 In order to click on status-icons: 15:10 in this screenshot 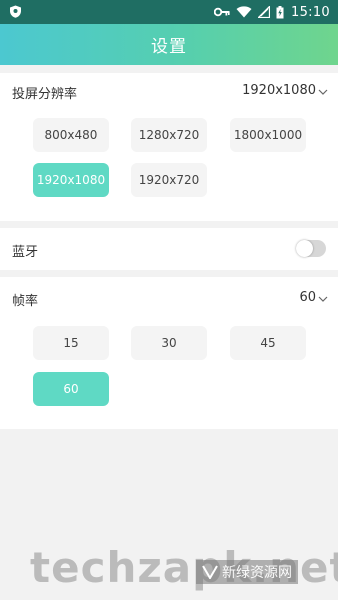, I will do `click(269, 12)`.